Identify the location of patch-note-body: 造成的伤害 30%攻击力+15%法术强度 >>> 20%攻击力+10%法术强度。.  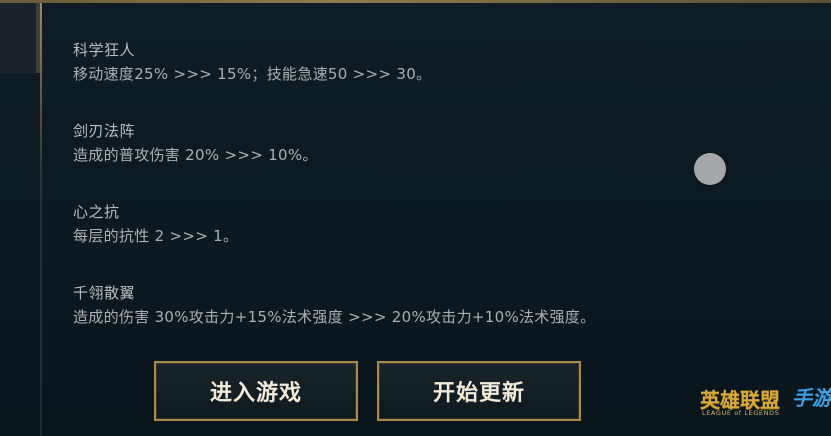
(334, 317).